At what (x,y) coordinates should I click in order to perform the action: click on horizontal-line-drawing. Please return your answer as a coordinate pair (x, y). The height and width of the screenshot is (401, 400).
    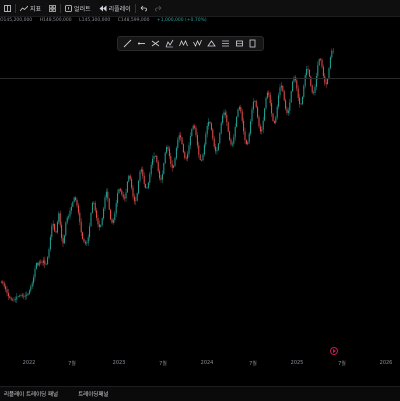
    Looking at the image, I should click on (200, 78).